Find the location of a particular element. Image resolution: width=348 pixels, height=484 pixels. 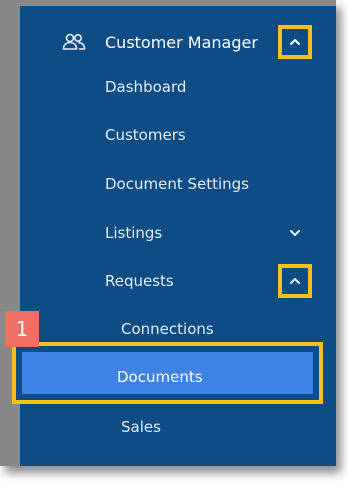

chevron-down-icon is located at coordinates (295, 233).